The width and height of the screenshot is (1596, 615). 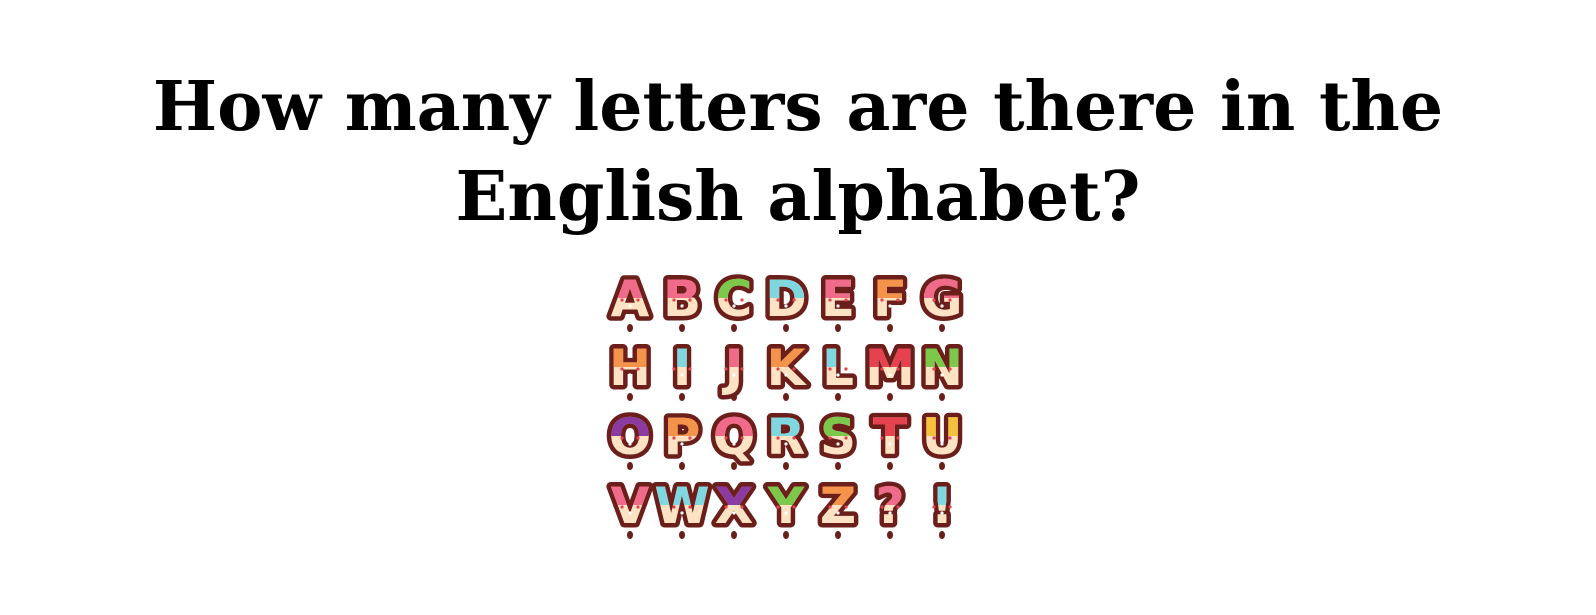 What do you see at coordinates (734, 299) in the screenshot?
I see `donut-letter-c: CC` at bounding box center [734, 299].